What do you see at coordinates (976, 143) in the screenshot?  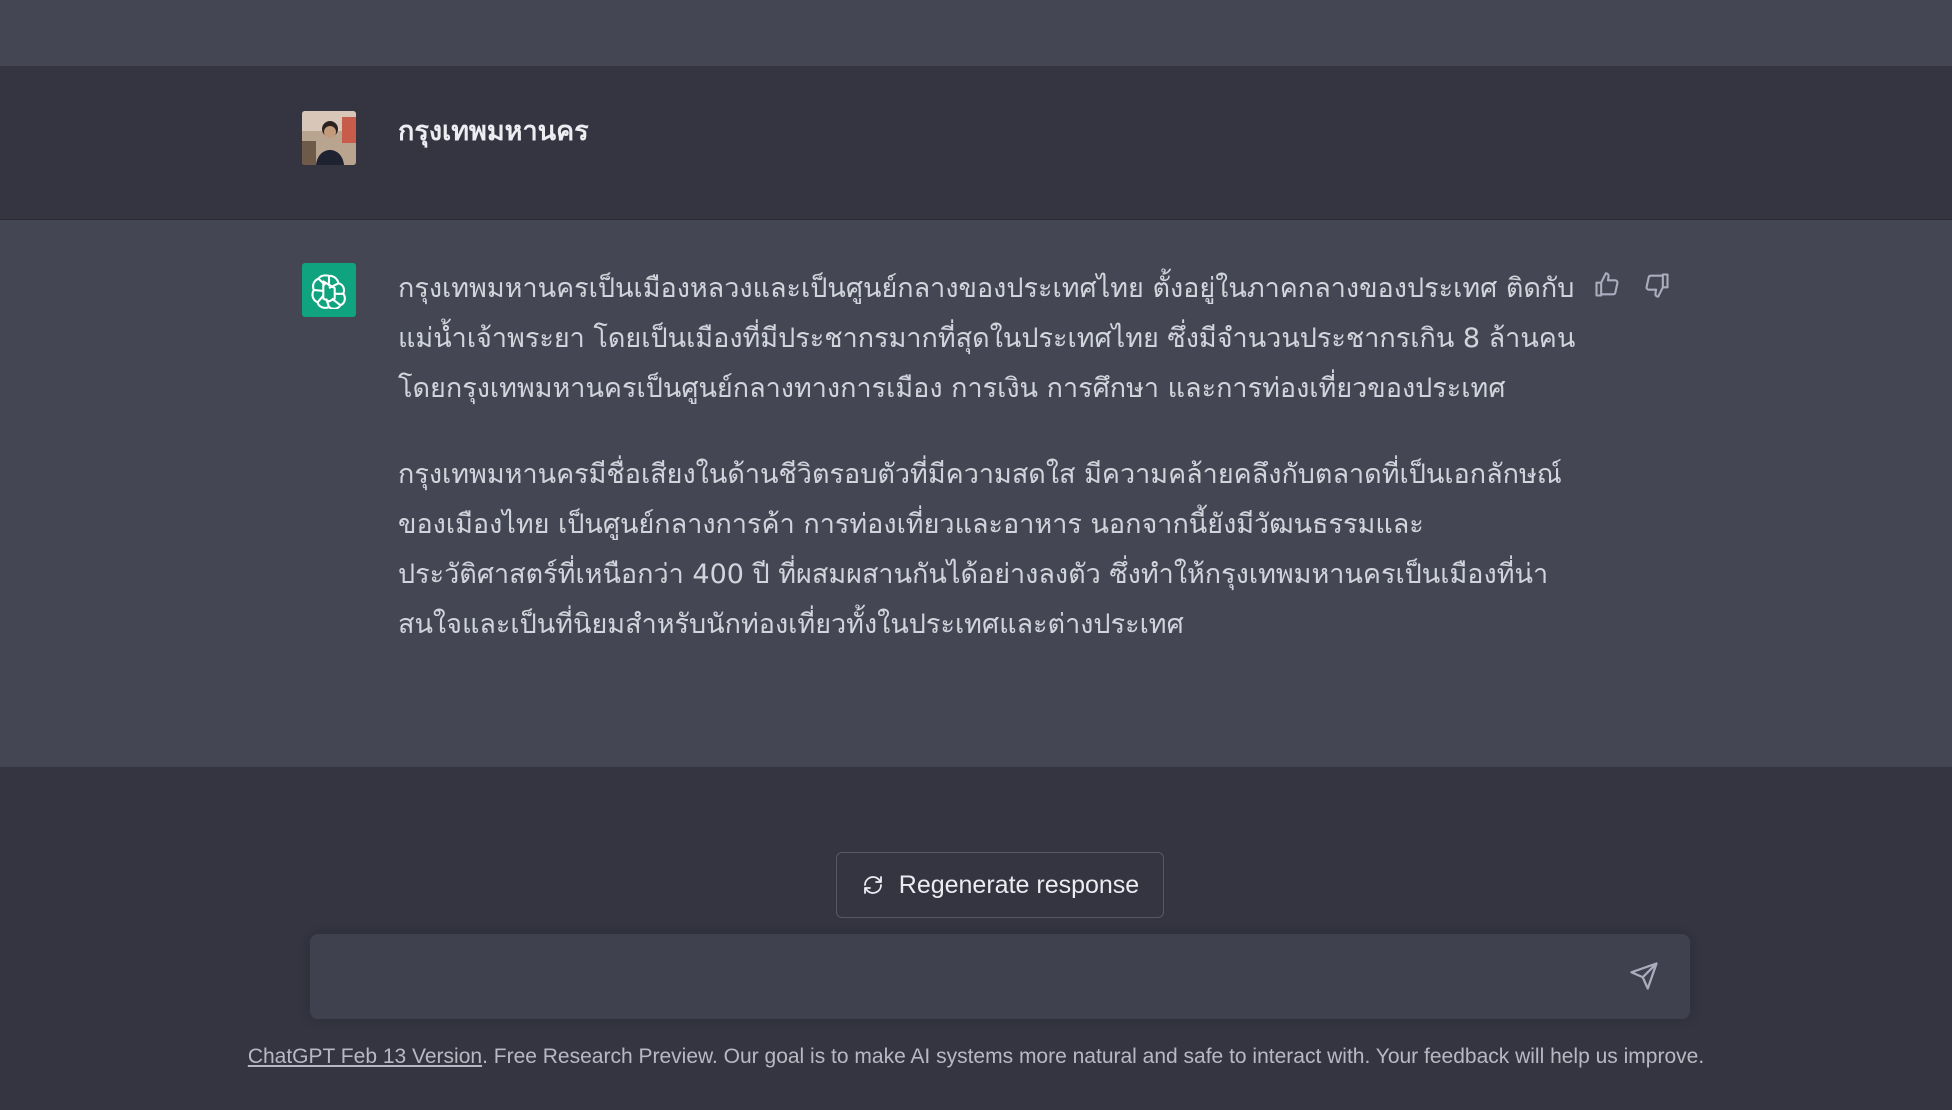 I see `user-message-row: กรุงเทพมหานคร` at bounding box center [976, 143].